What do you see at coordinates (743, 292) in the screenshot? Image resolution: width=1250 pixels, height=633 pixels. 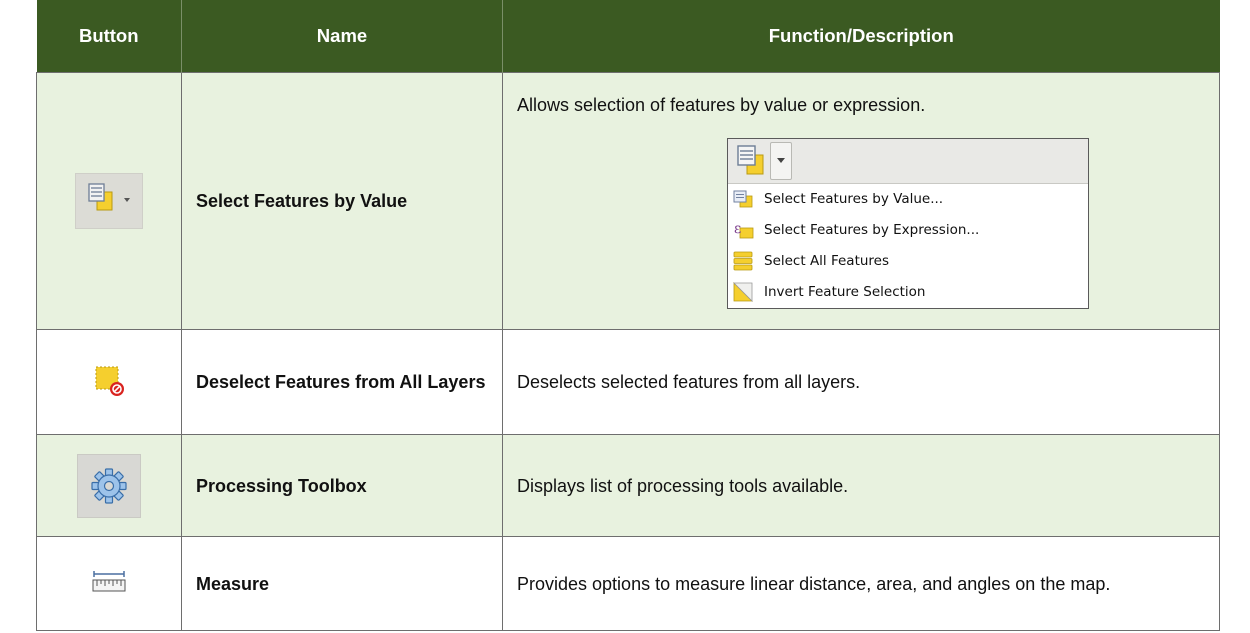 I see `invert-selection-icon` at bounding box center [743, 292].